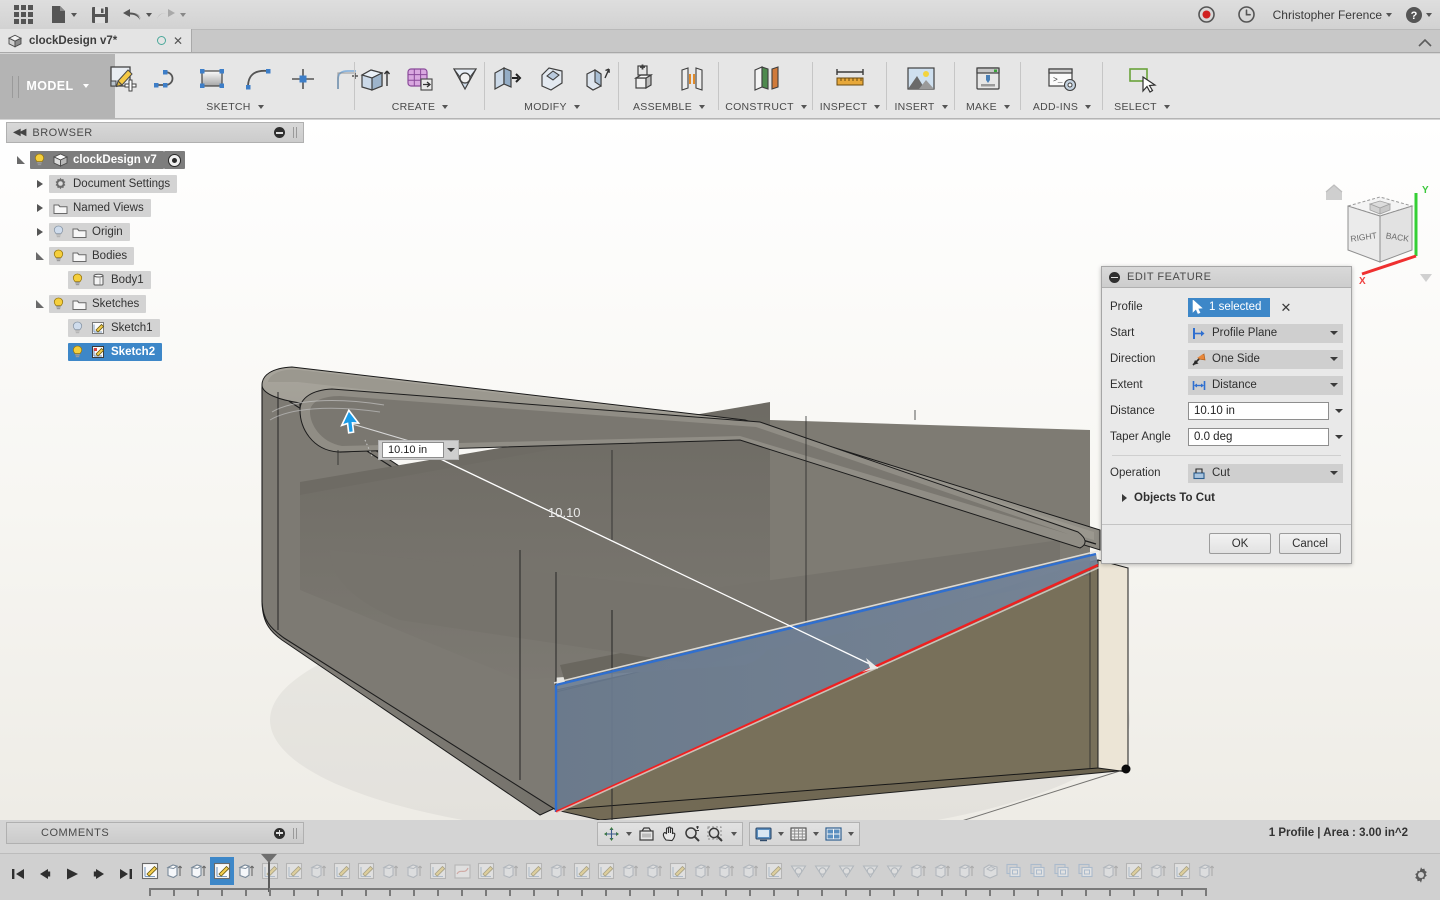 This screenshot has height=900, width=1440. Describe the element at coordinates (295, 833) in the screenshot. I see `comments-resize-grip` at that location.